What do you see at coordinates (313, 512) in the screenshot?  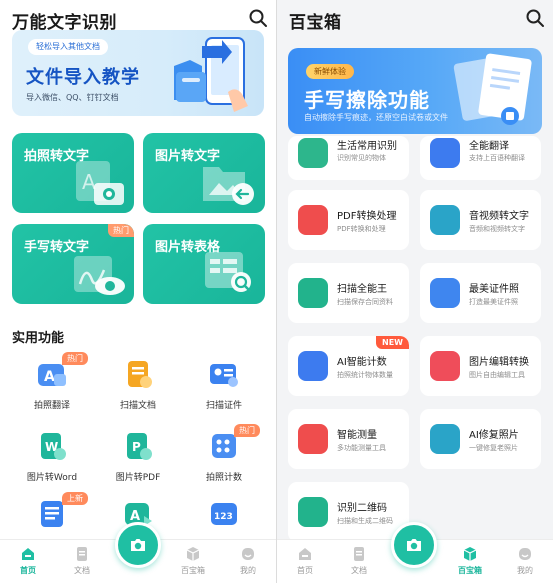 I see `qrcode-icon` at bounding box center [313, 512].